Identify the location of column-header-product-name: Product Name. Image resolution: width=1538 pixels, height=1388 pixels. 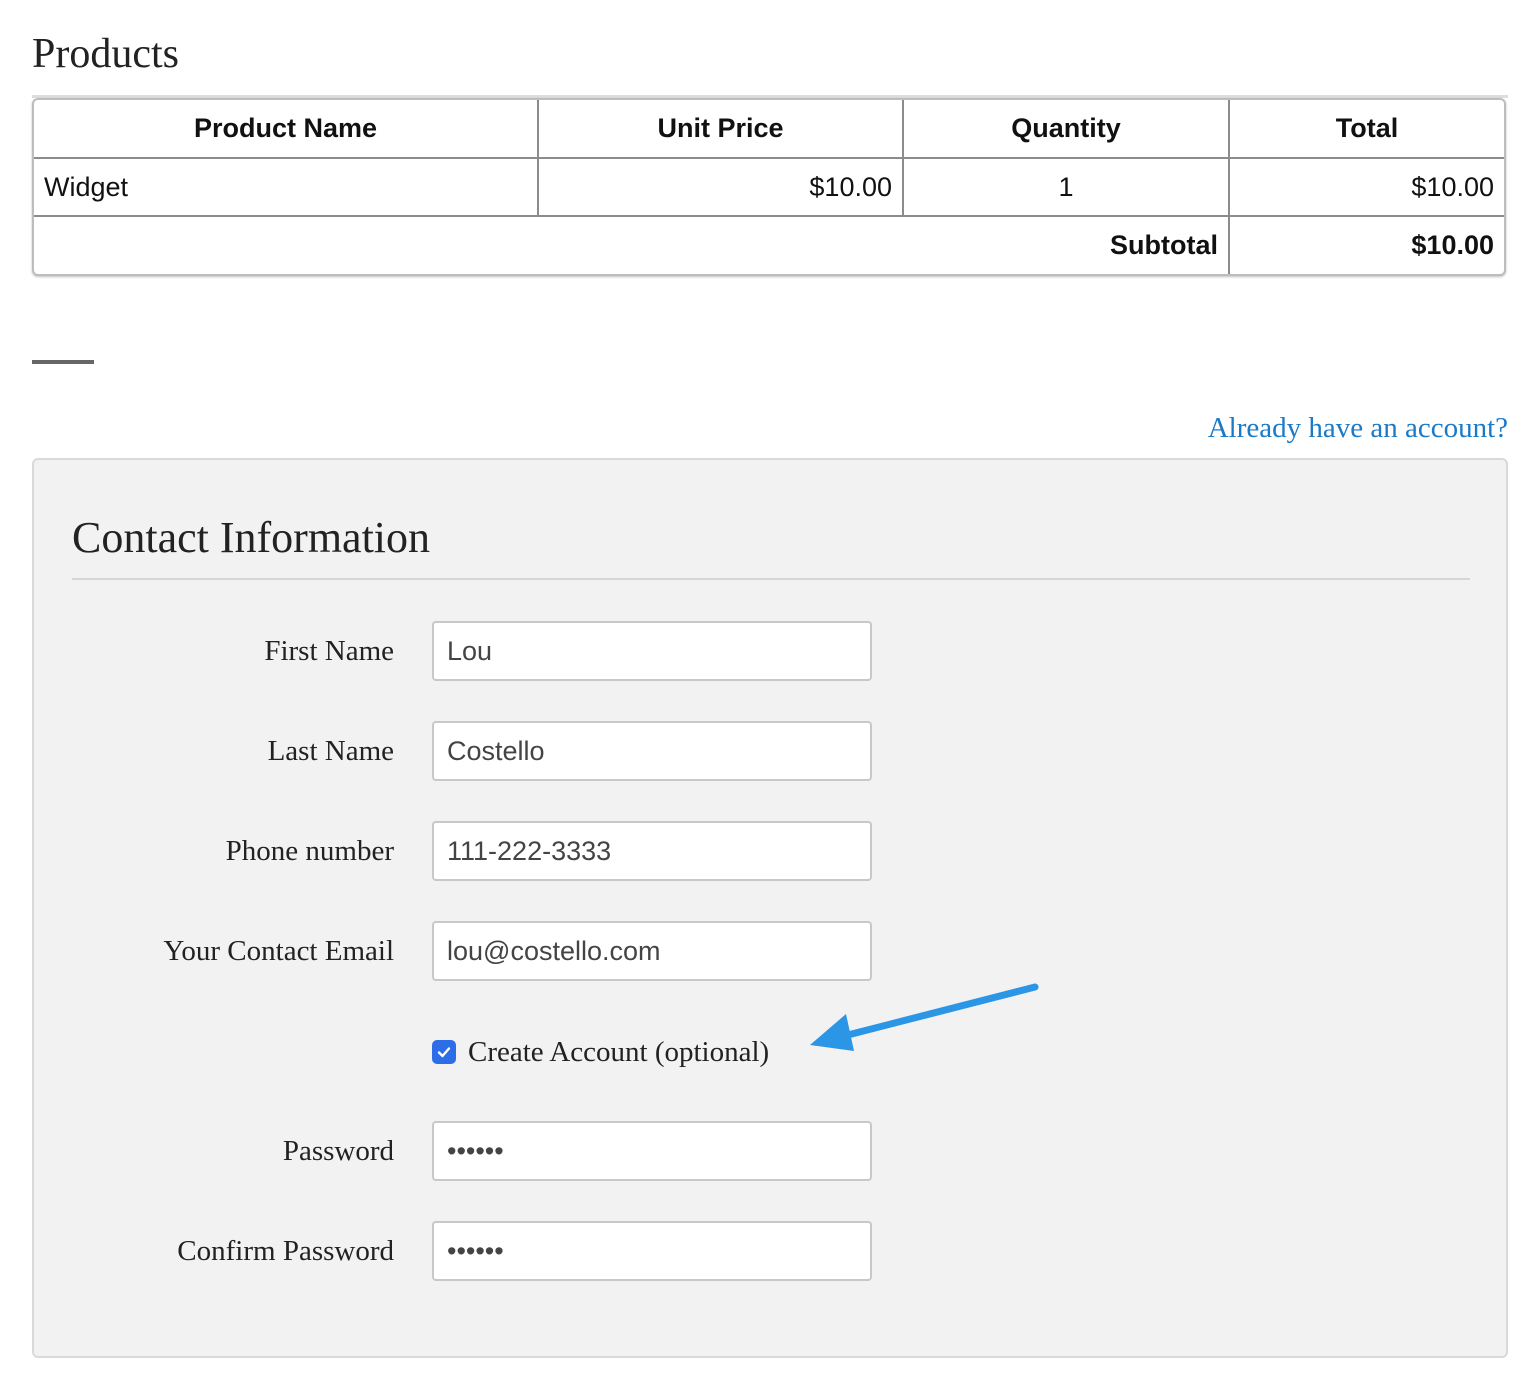
(286, 129).